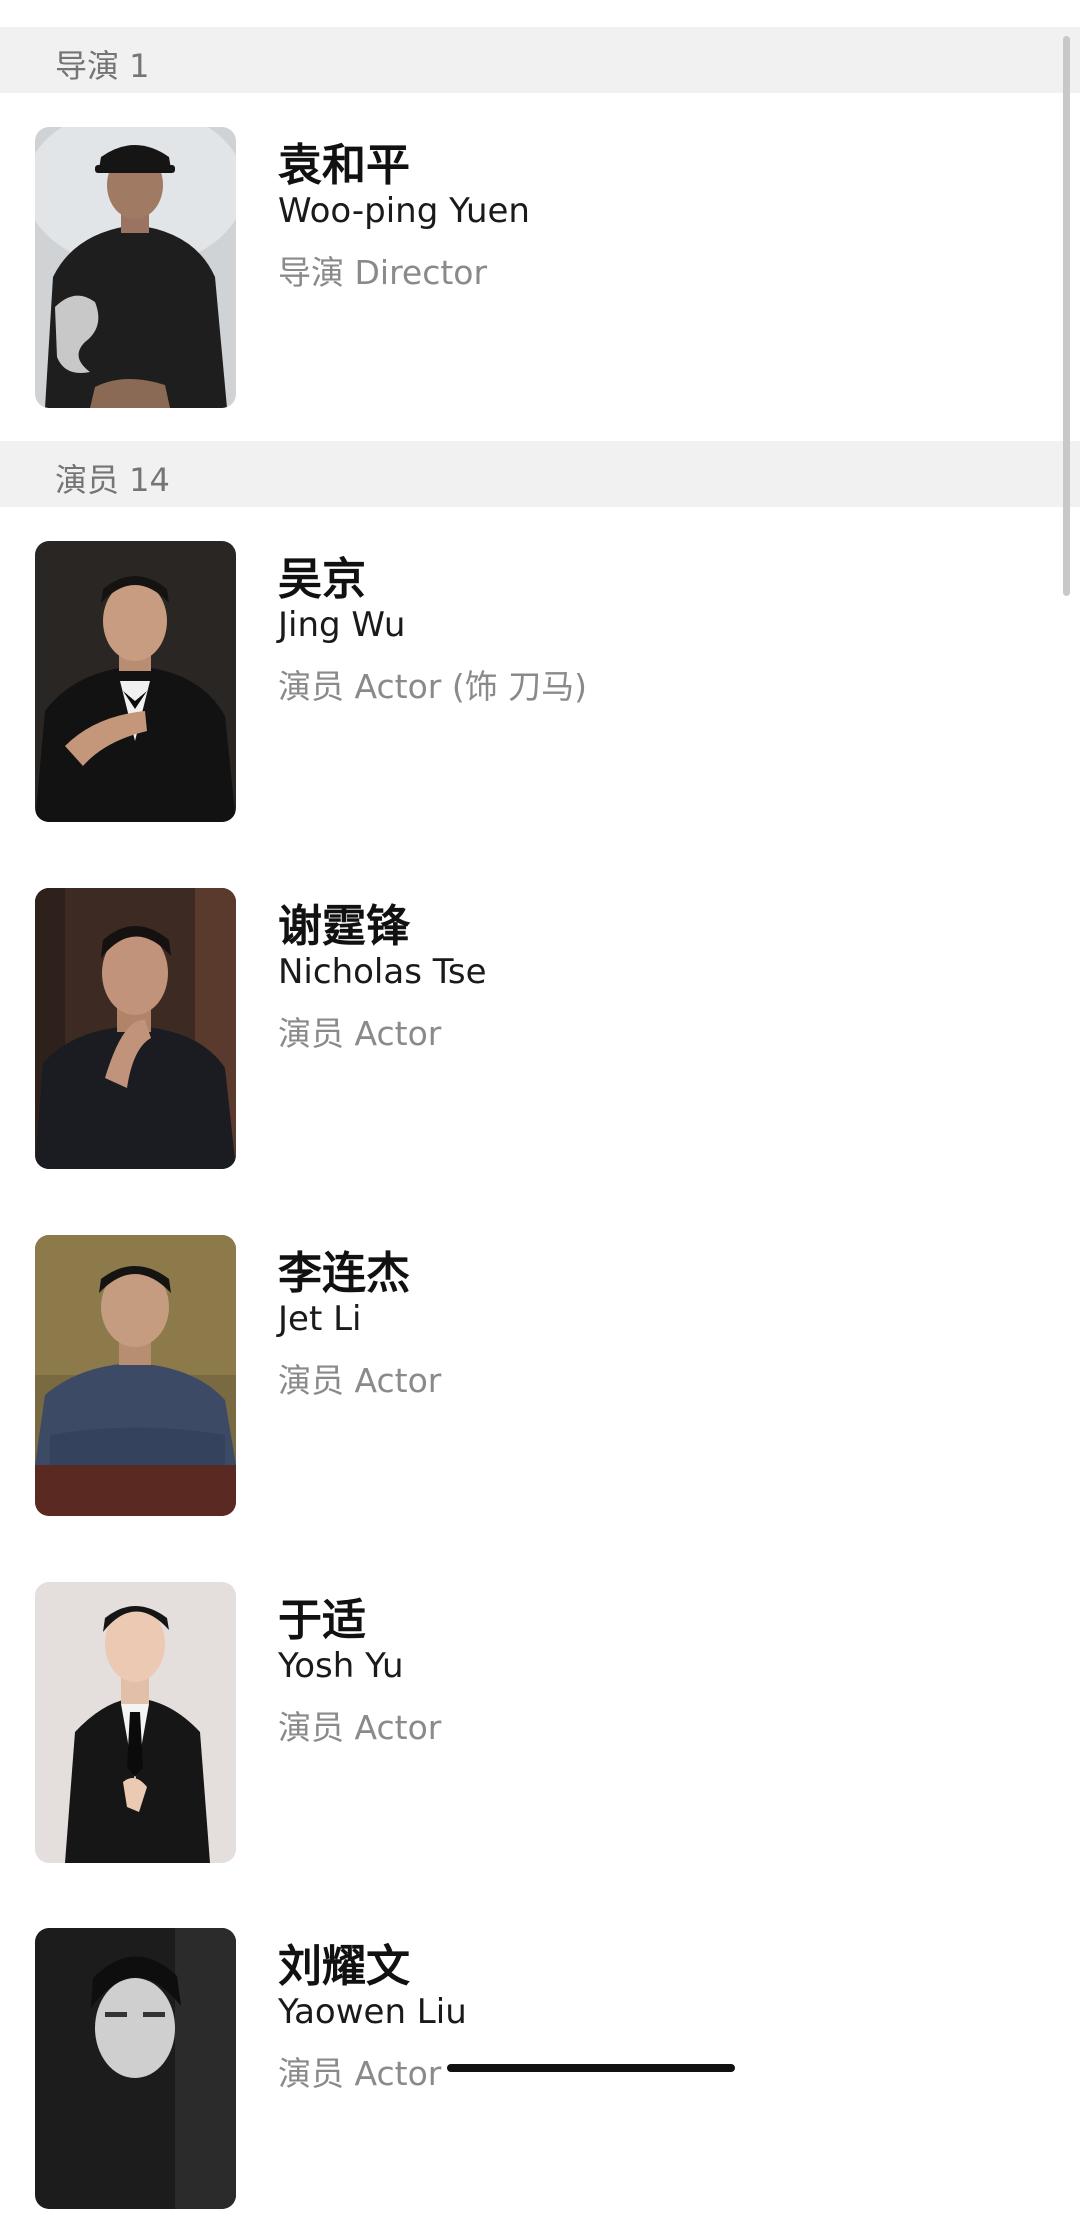 Image resolution: width=1080 pixels, height=2218 pixels. Describe the element at coordinates (383, 272) in the screenshot. I see `person-role: 导演 Director` at that location.